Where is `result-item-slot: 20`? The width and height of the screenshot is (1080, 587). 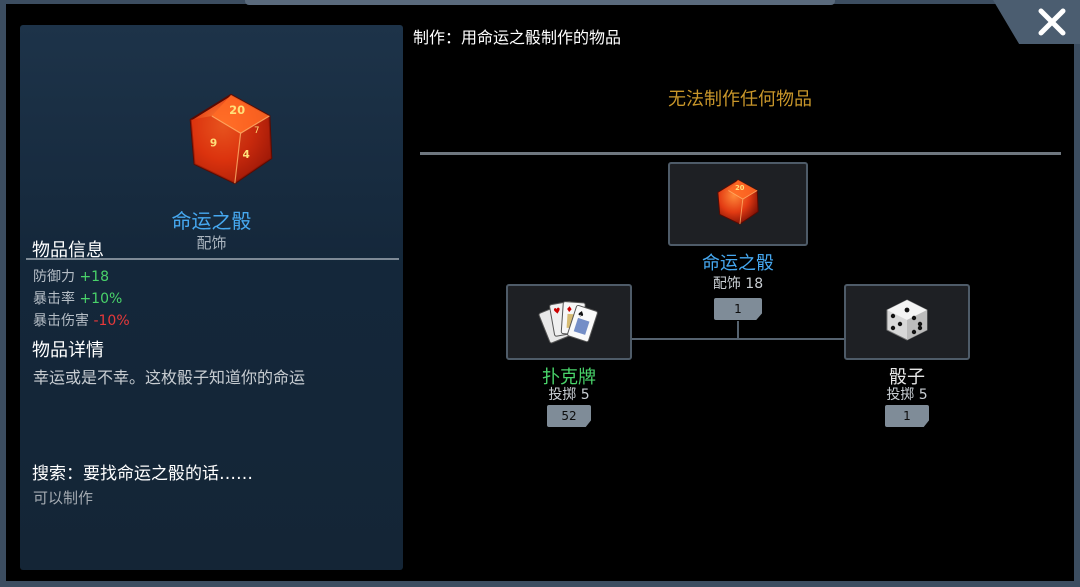 result-item-slot: 20 is located at coordinates (738, 204).